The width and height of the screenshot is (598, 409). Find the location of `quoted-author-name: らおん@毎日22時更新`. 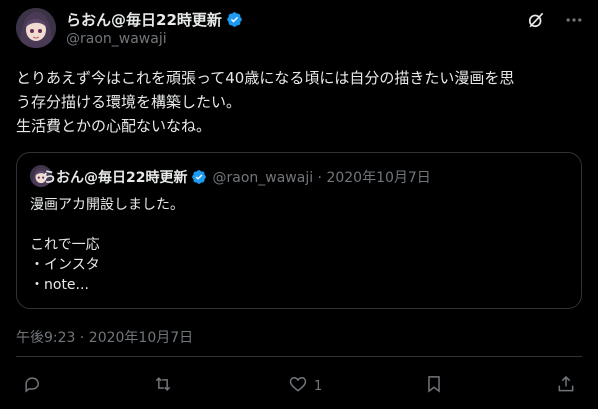

quoted-author-name: らおん@毎日22時更新 is located at coordinates (115, 178).